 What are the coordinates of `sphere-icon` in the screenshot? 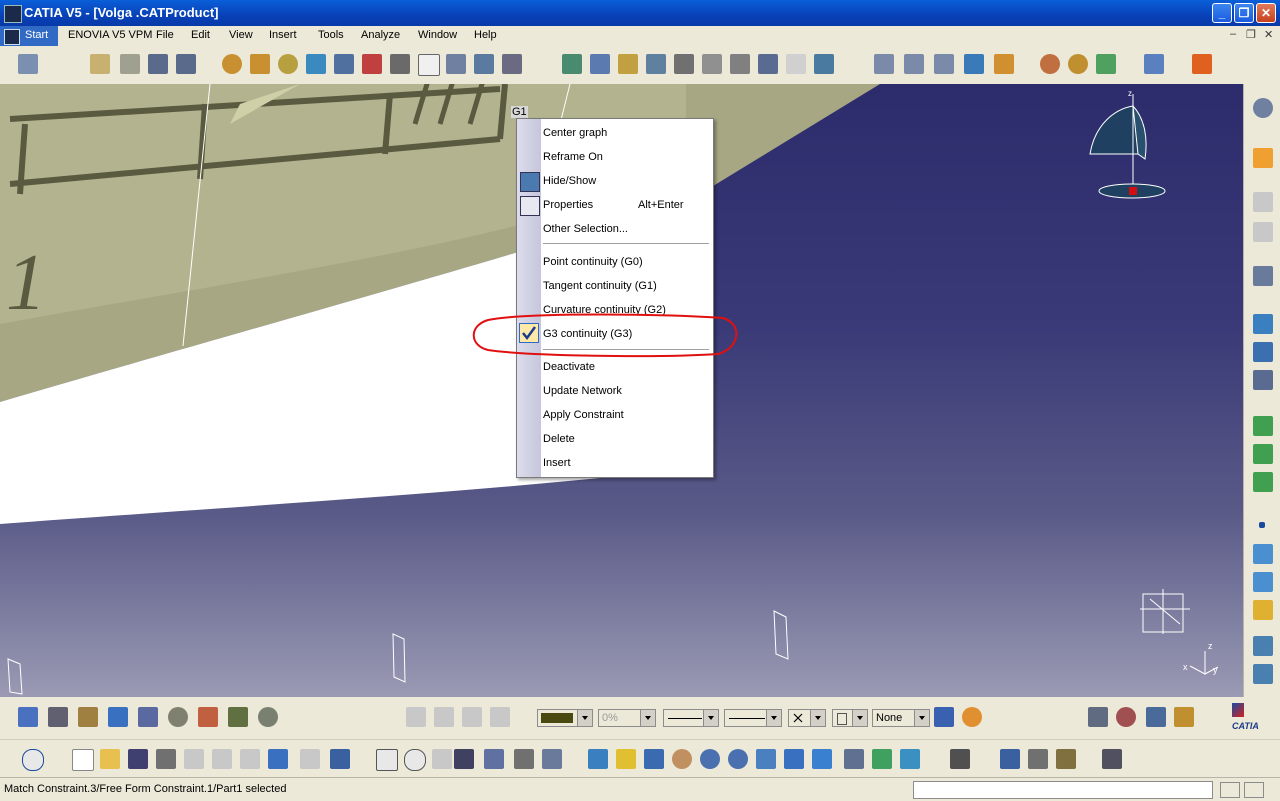 It's located at (1078, 64).